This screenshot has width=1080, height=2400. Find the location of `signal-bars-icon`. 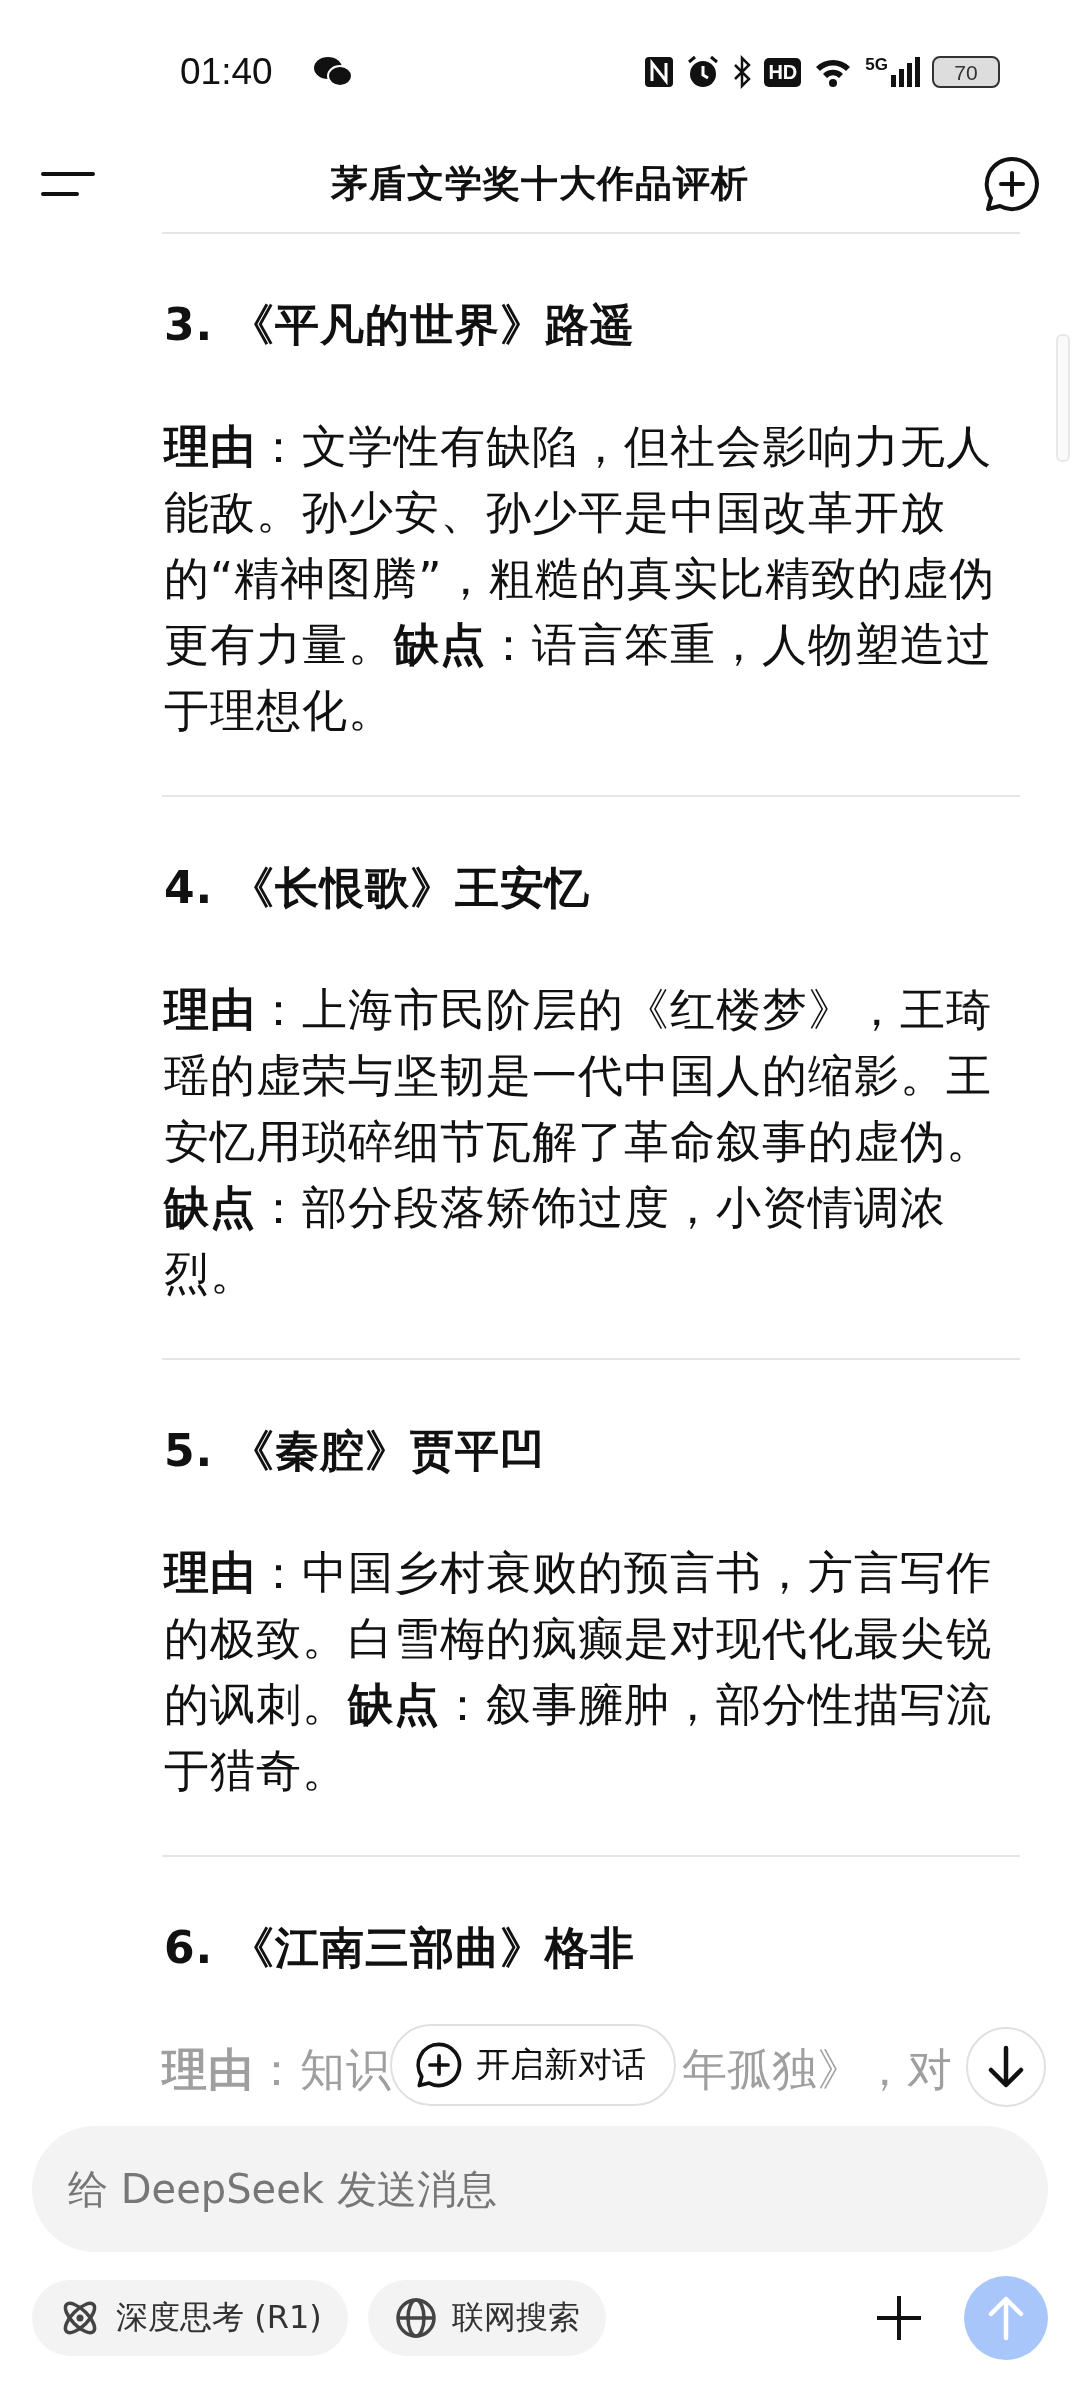

signal-bars-icon is located at coordinates (905, 72).